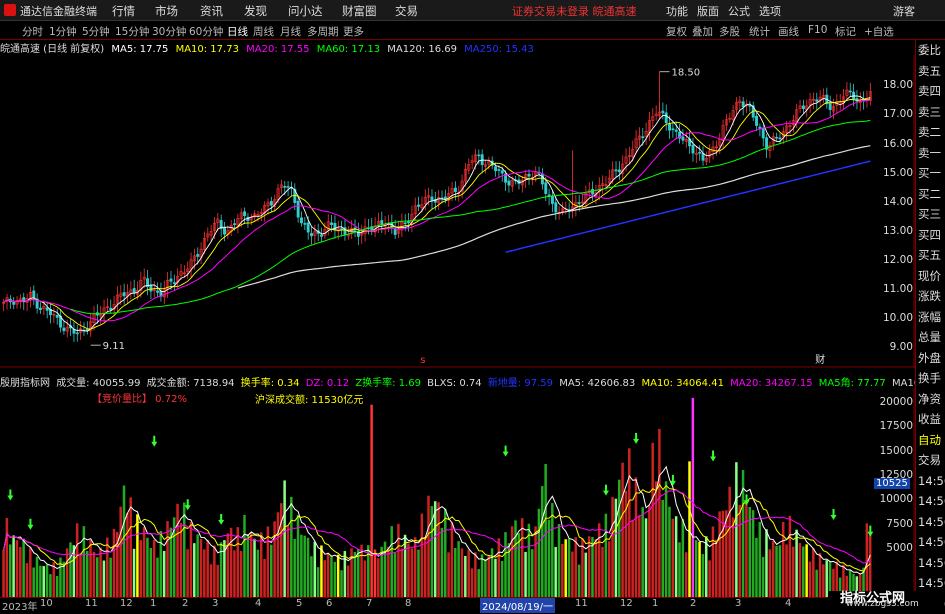 Image resolution: width=945 pixels, height=614 pixels. What do you see at coordinates (930, 419) in the screenshot?
I see `quote-row: 收益` at bounding box center [930, 419].